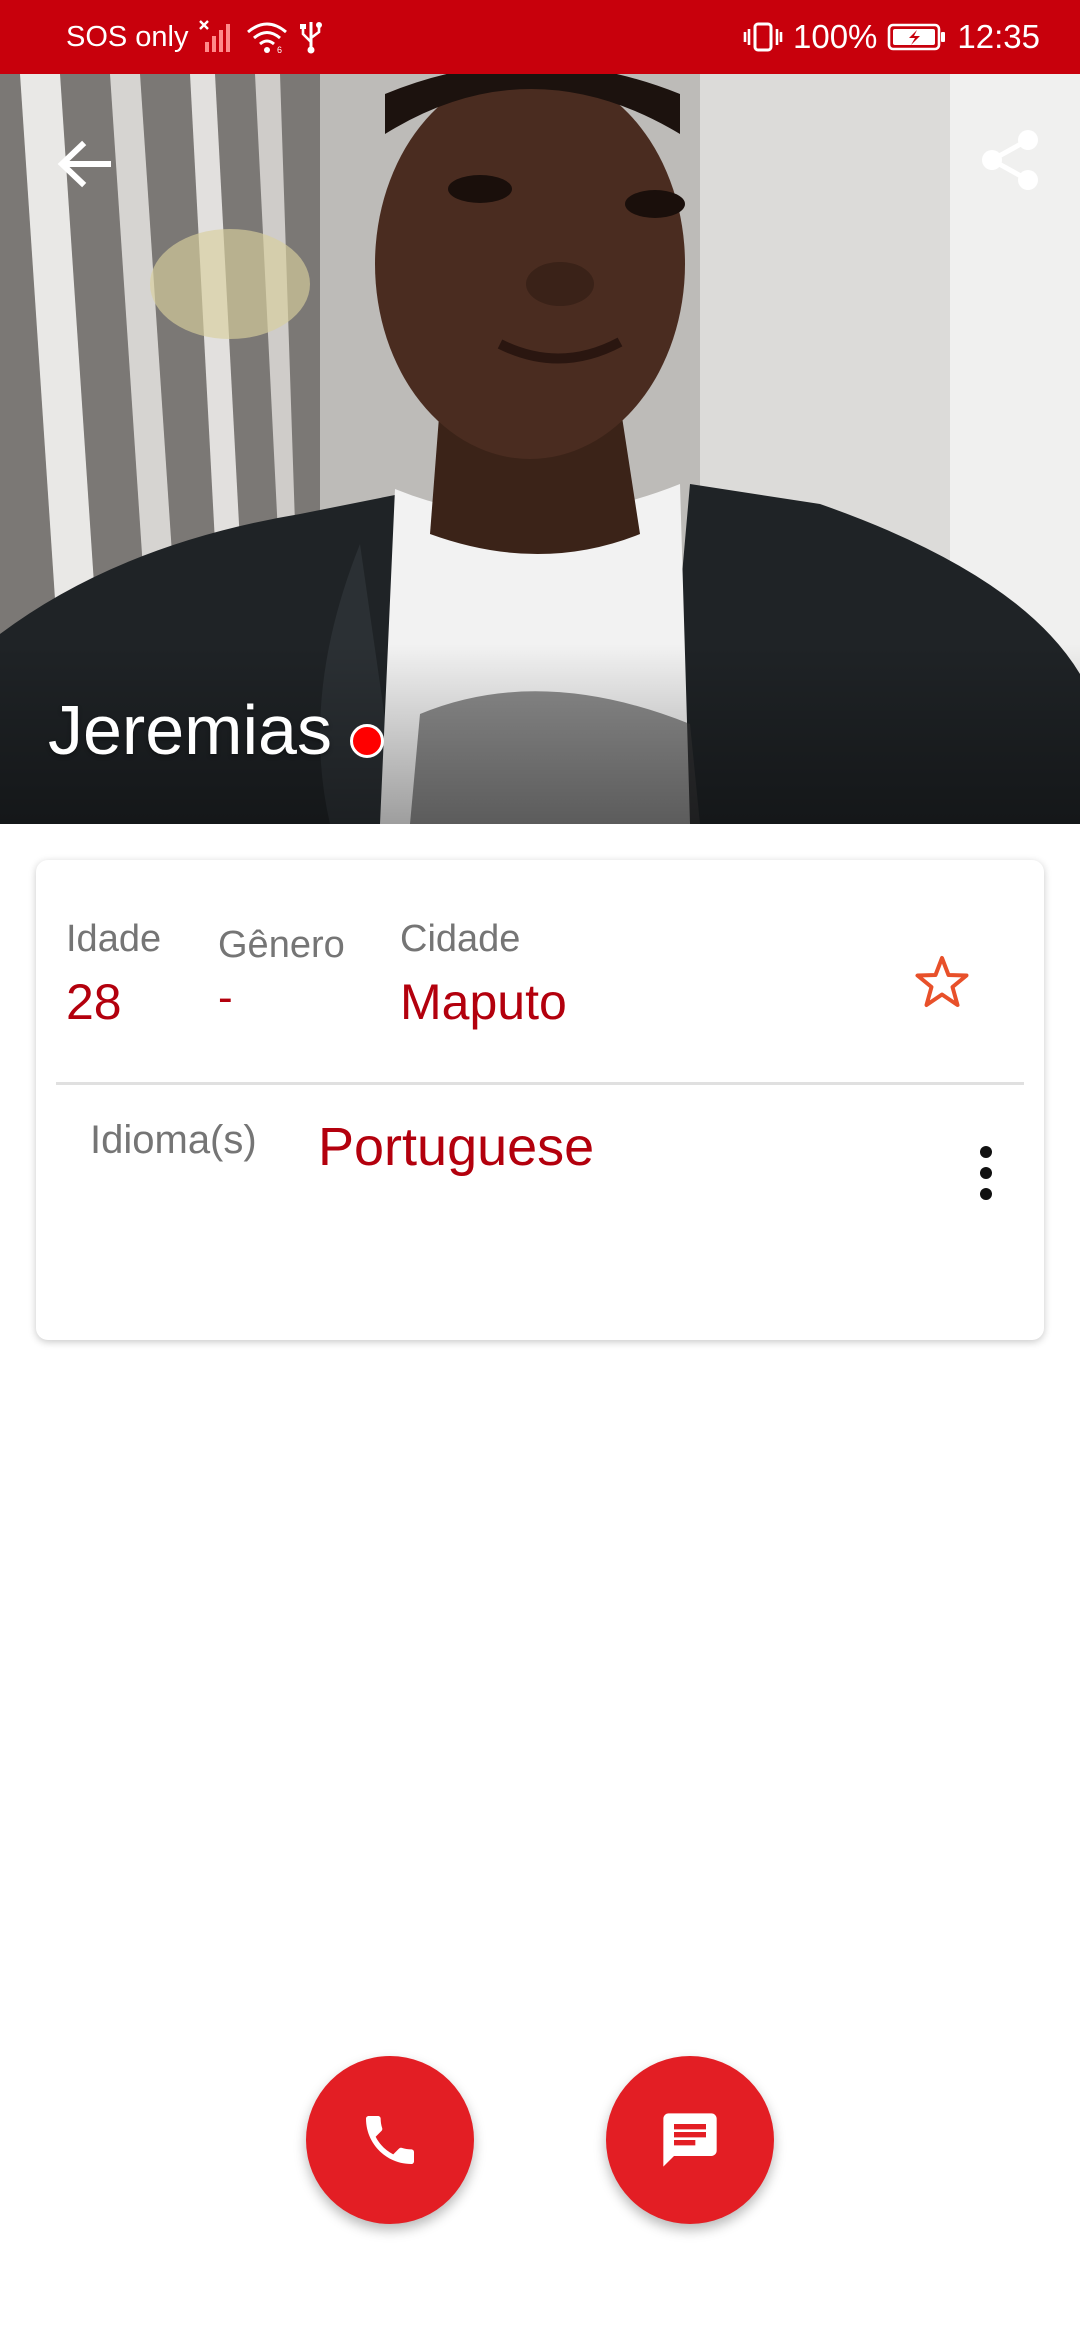 The height and width of the screenshot is (2340, 1080). I want to click on age-field: Idade 28, so click(113, 974).